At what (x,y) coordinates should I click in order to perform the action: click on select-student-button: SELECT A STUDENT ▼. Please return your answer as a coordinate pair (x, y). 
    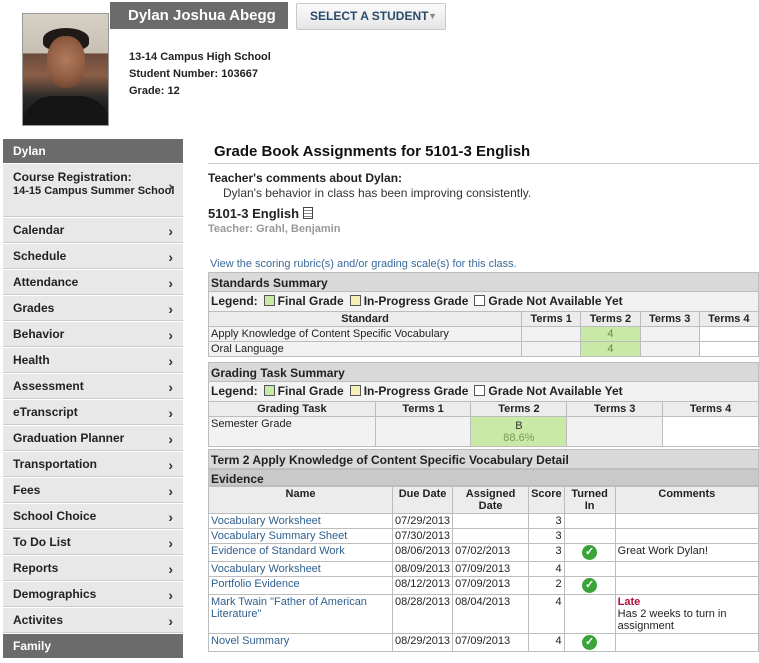
    Looking at the image, I should click on (371, 16).